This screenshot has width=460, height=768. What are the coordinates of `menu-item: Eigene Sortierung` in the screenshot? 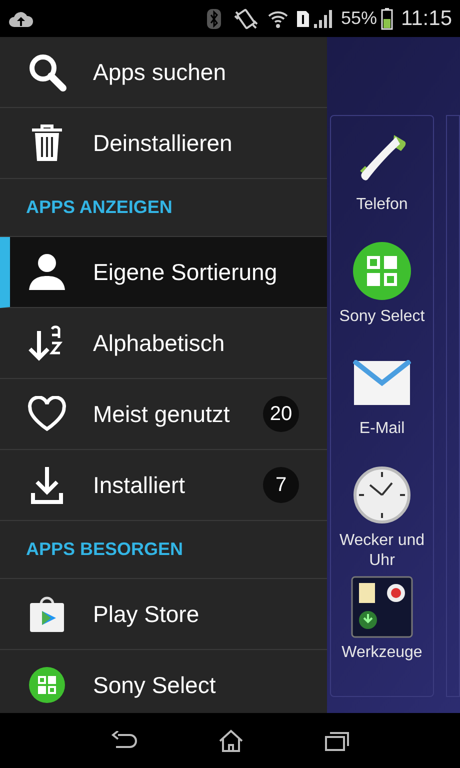 It's located at (163, 272).